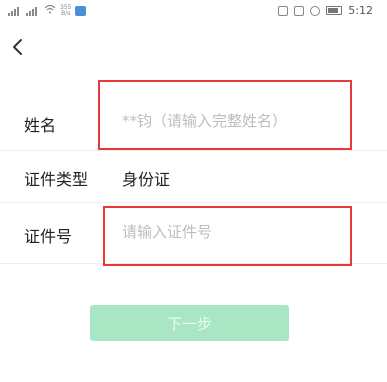 The image size is (387, 382). I want to click on network-speed: 355 B/s, so click(66, 10).